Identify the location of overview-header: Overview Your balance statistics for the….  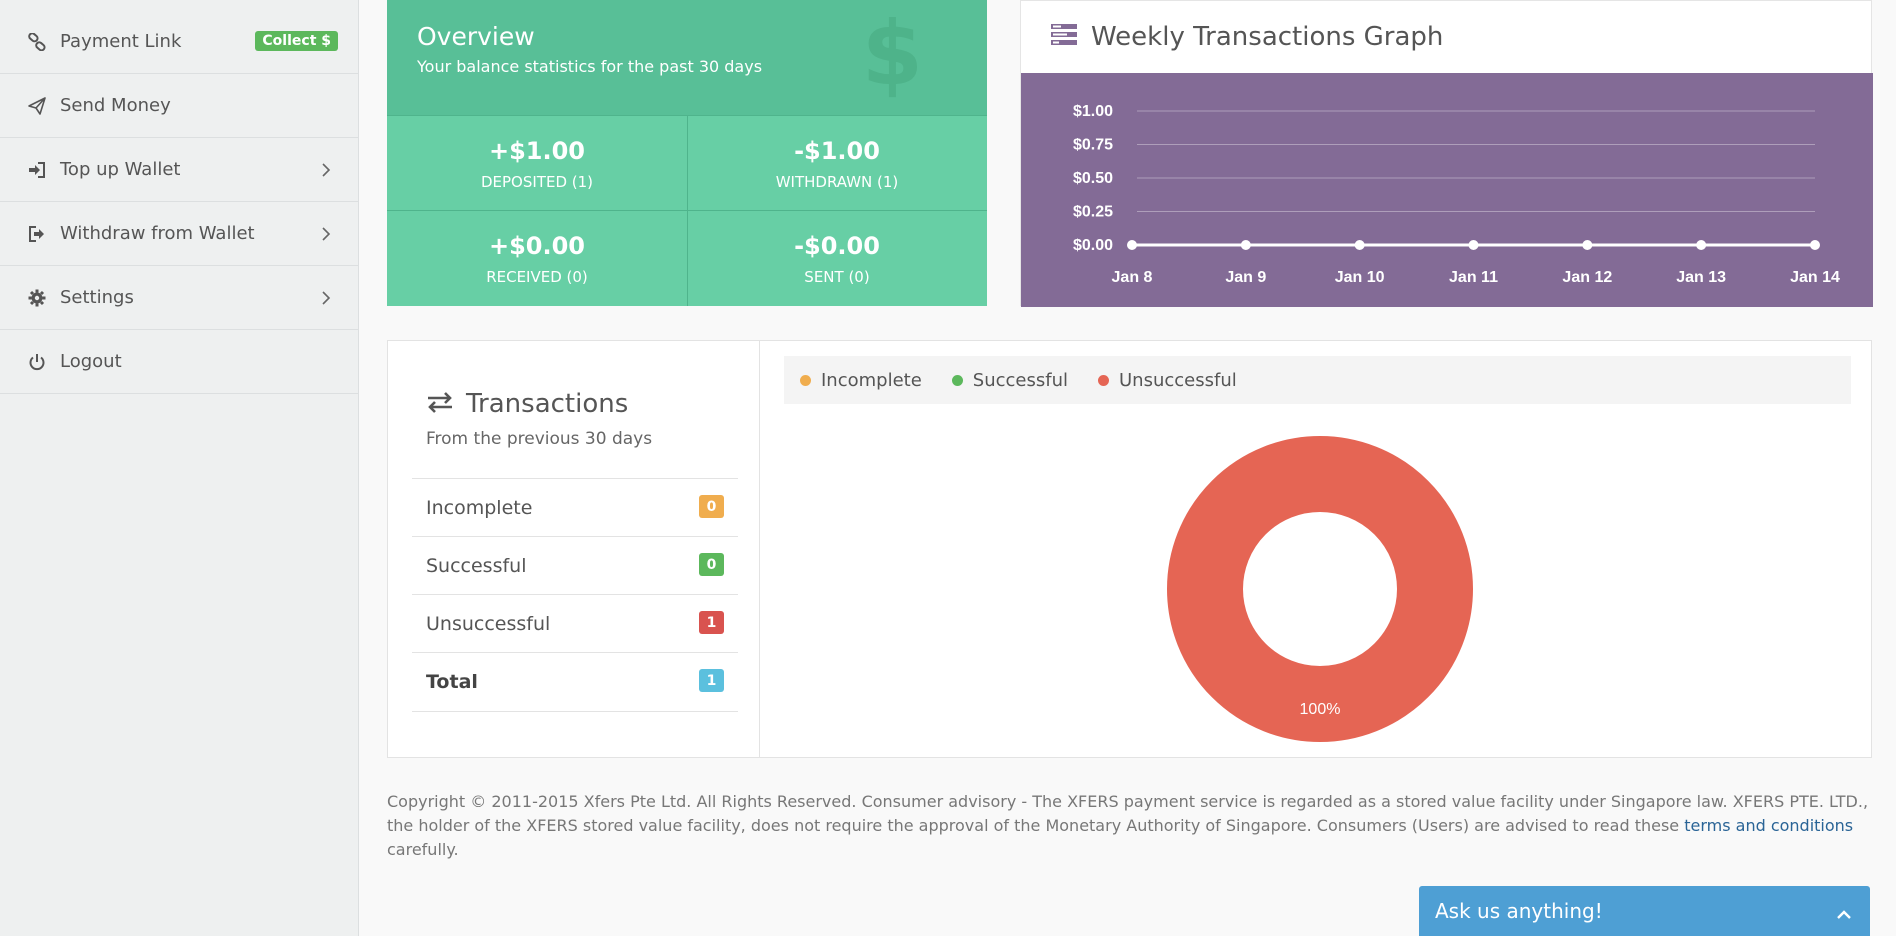
(687, 58).